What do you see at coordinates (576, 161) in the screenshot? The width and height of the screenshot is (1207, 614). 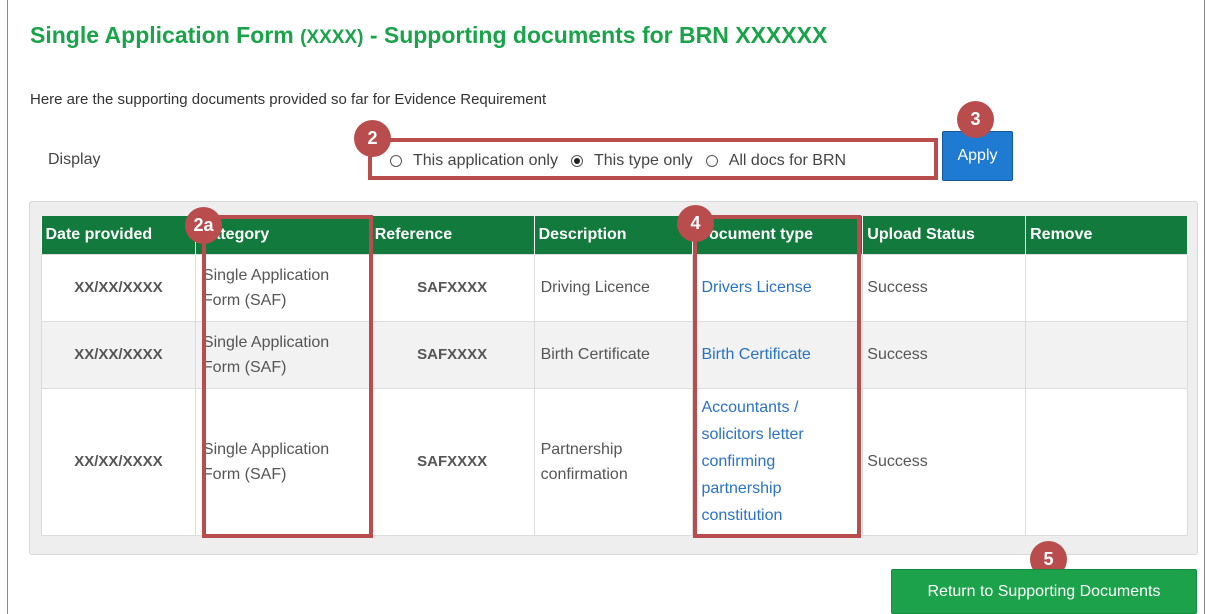 I see `radio-button-selected-icon` at bounding box center [576, 161].